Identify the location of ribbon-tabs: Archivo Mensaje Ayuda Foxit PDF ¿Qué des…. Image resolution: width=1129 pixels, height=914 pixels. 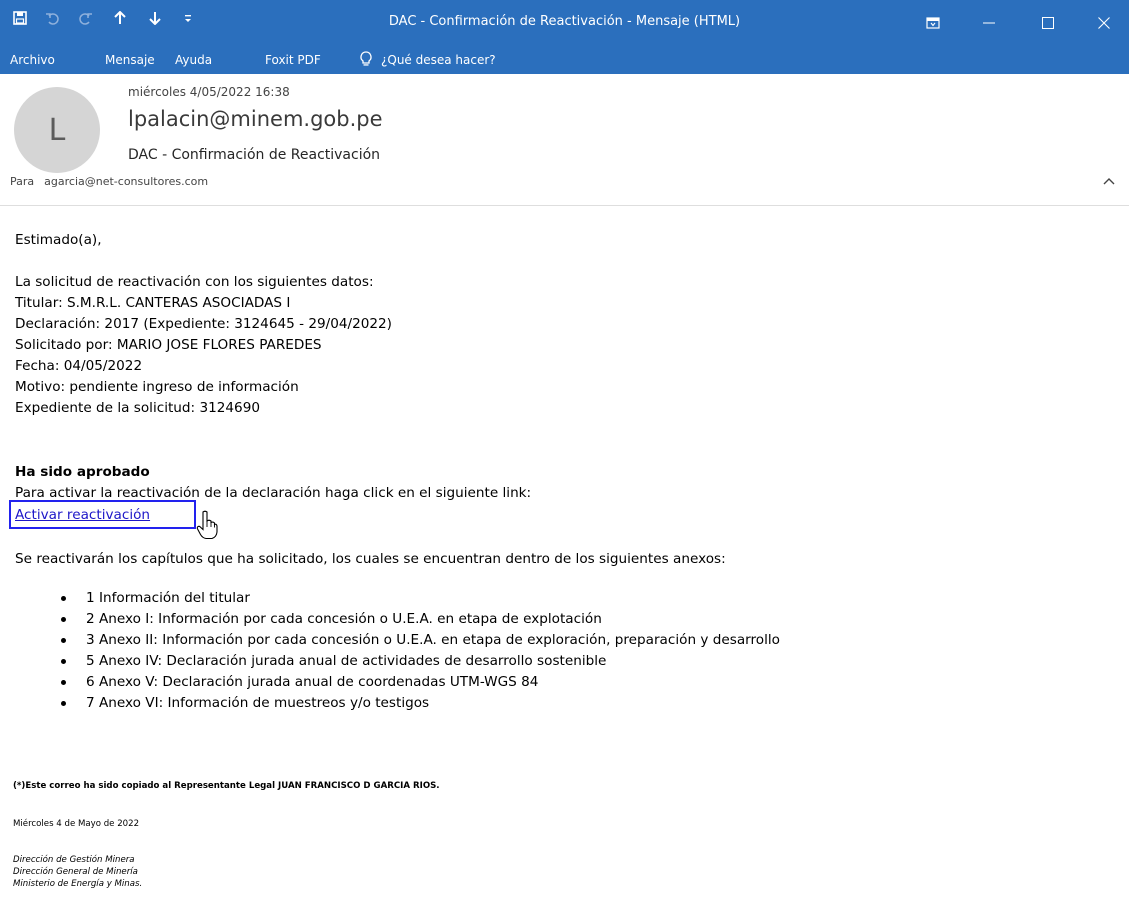
(564, 60).